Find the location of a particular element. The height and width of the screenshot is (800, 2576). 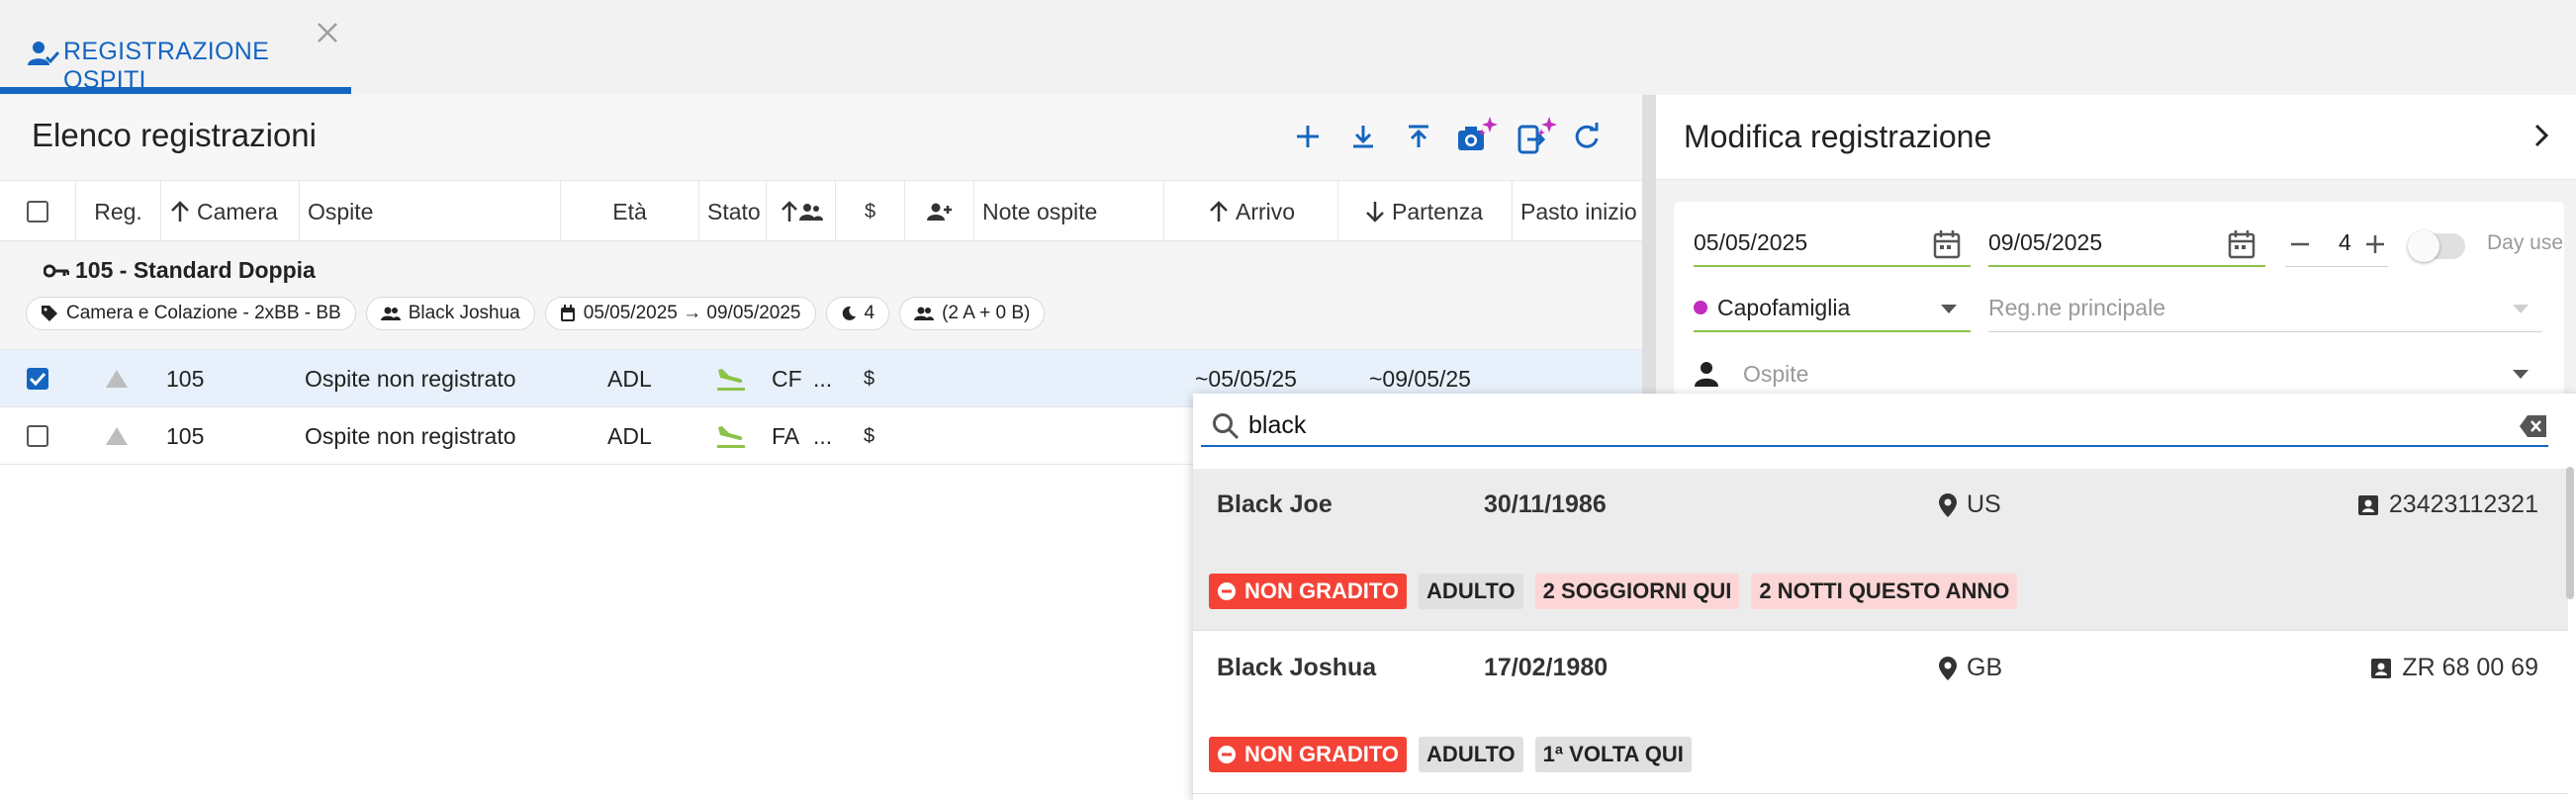

page-title: Elenco registrazioni is located at coordinates (174, 135).